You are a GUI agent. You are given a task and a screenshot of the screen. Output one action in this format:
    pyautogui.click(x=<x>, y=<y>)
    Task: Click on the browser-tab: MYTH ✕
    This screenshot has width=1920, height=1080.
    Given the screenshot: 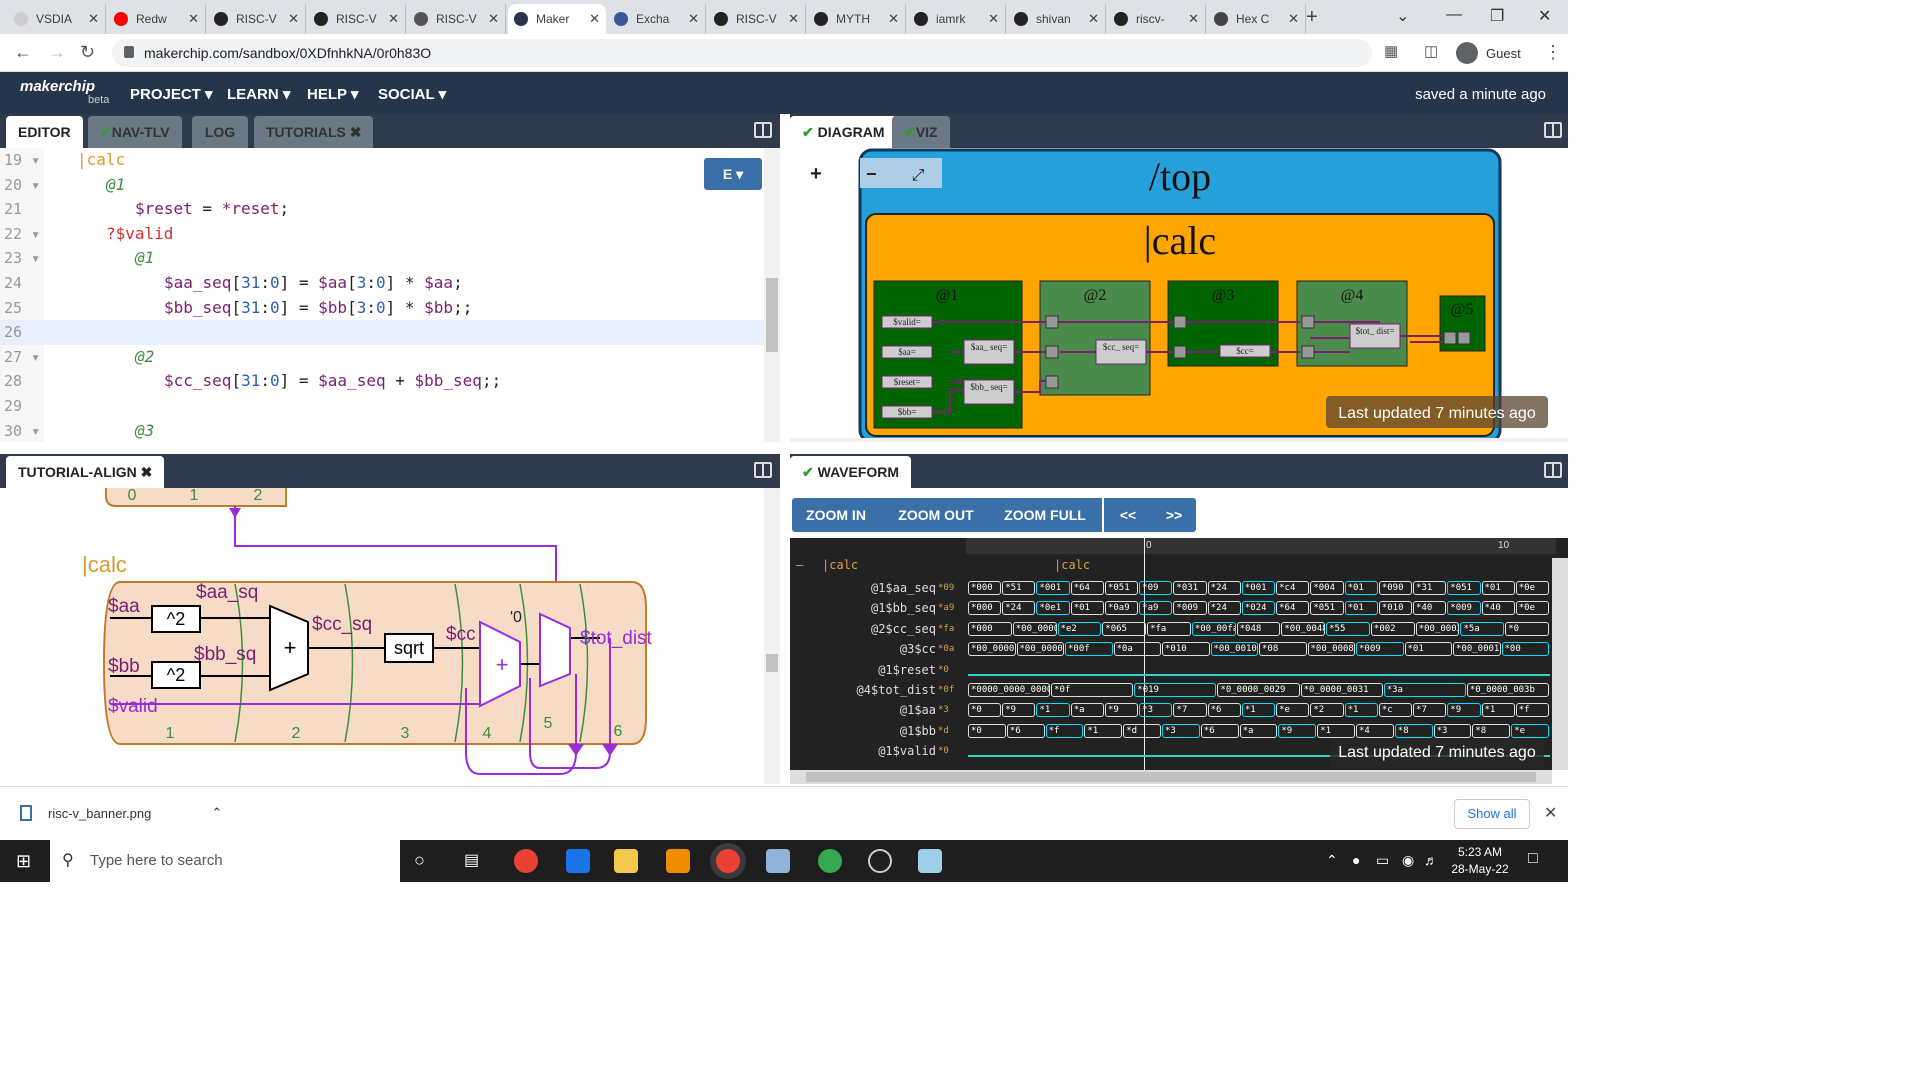 What is the action you would take?
    pyautogui.click(x=857, y=19)
    